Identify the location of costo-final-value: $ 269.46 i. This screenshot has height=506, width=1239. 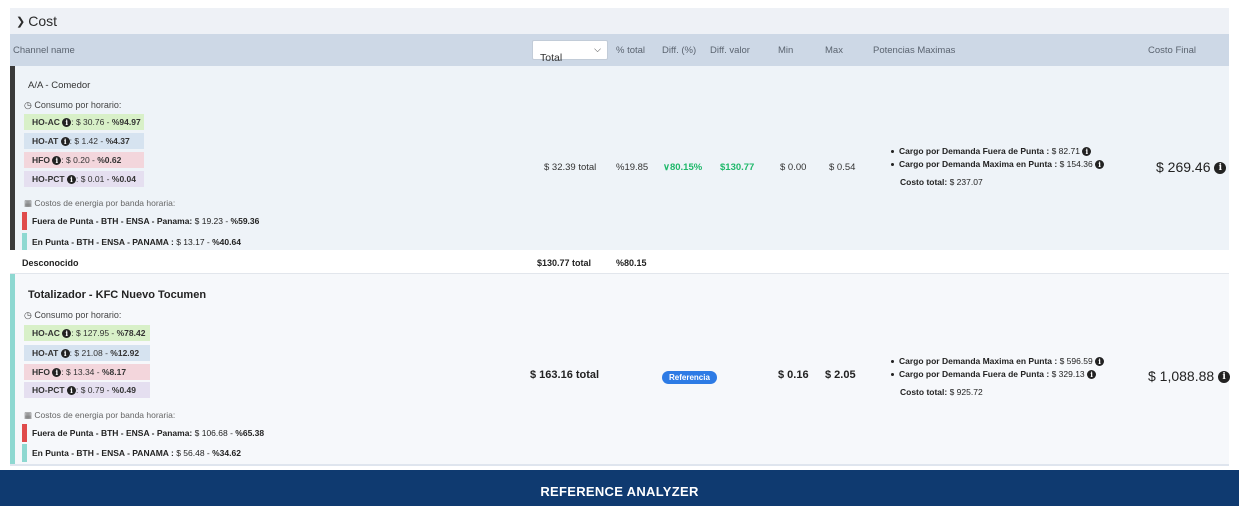
(1191, 167).